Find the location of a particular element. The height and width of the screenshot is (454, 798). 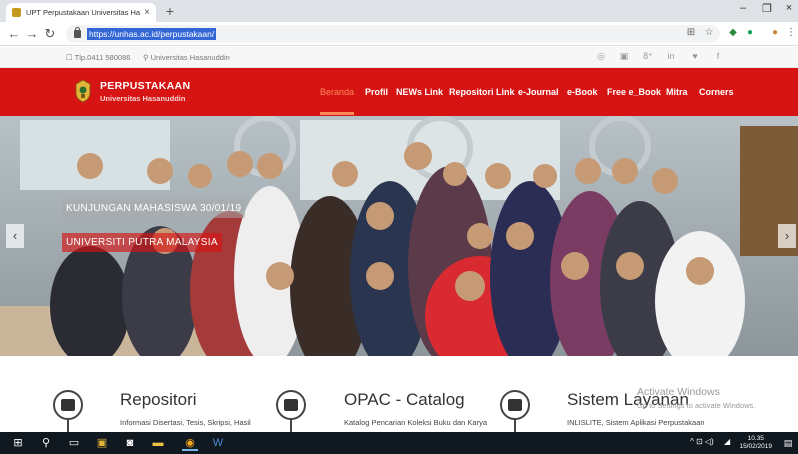

menu-item-free-e-book: Free e_Book is located at coordinates (634, 92).